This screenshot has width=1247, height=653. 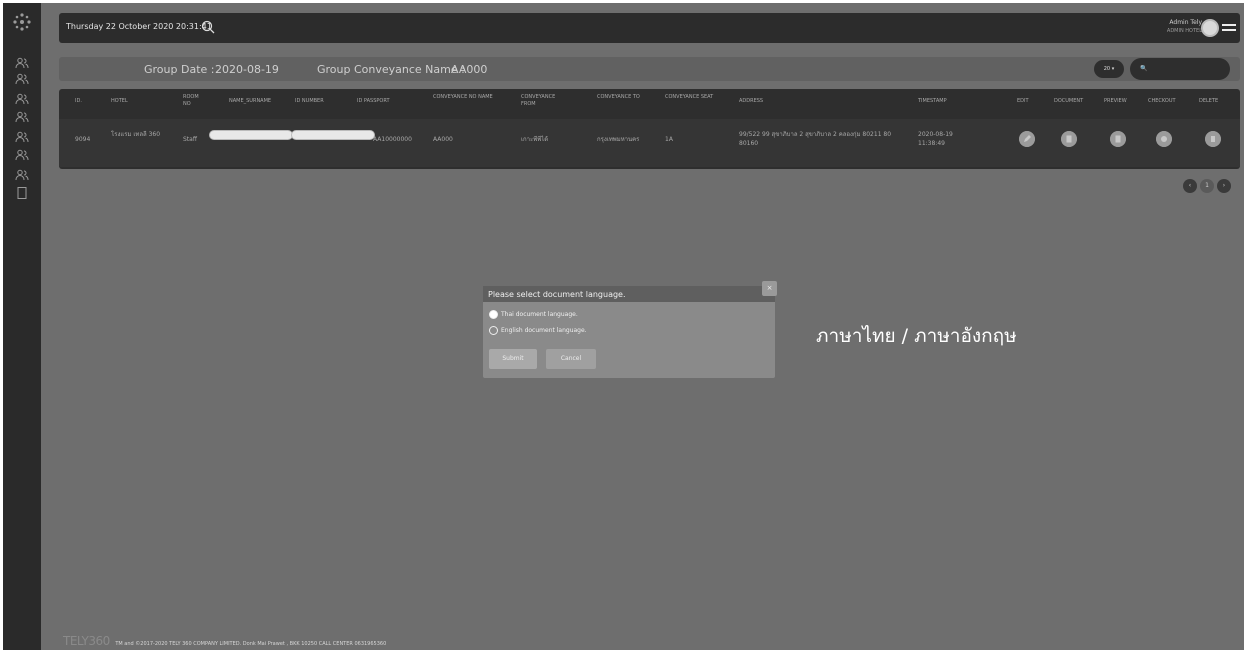 I want to click on cell-to: กรุงเทพมหานคร, so click(x=618, y=139).